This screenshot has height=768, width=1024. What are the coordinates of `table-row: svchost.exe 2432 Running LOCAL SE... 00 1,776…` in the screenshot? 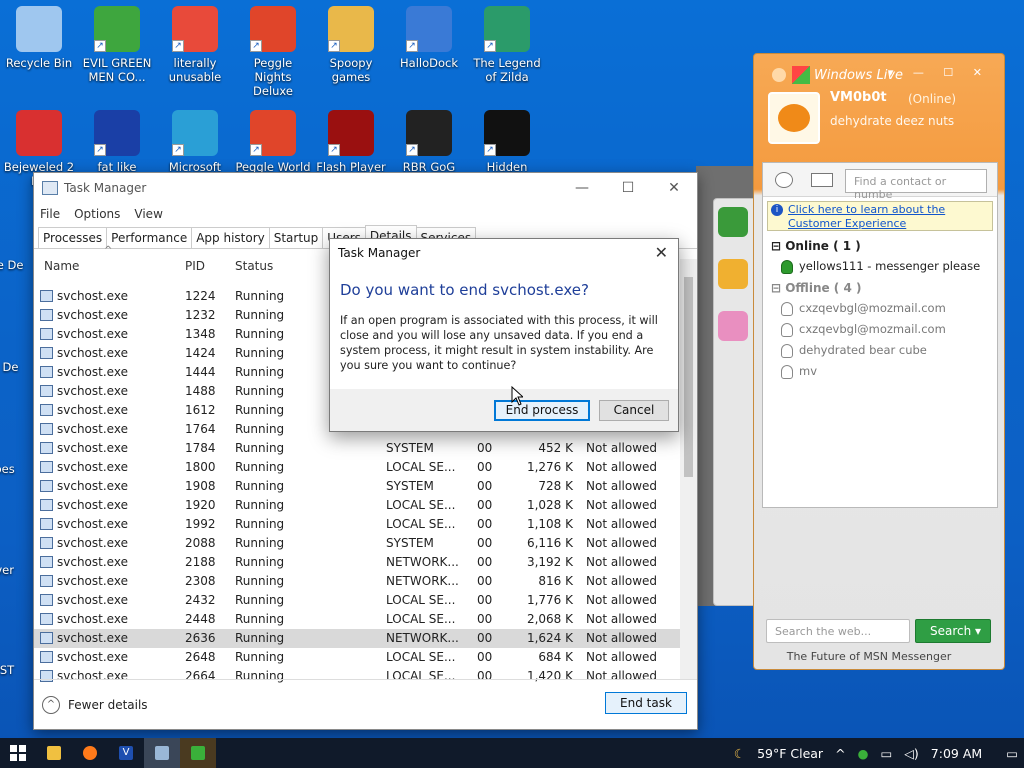 It's located at (358, 600).